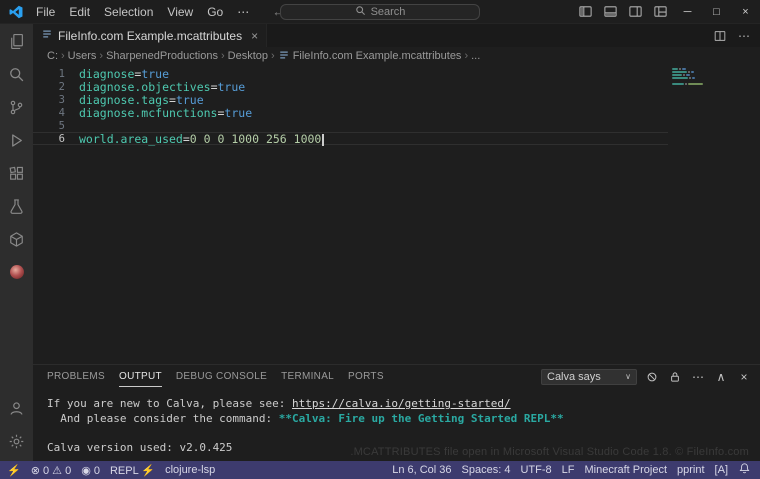 The width and height of the screenshot is (760, 479). I want to click on lock-scroll-icon, so click(675, 377).